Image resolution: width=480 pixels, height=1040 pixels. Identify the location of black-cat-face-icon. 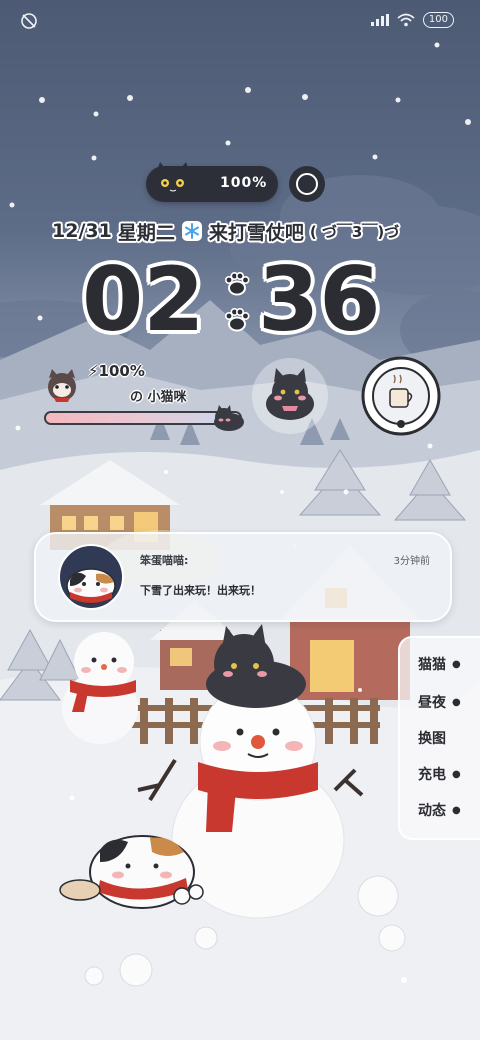
(173, 180).